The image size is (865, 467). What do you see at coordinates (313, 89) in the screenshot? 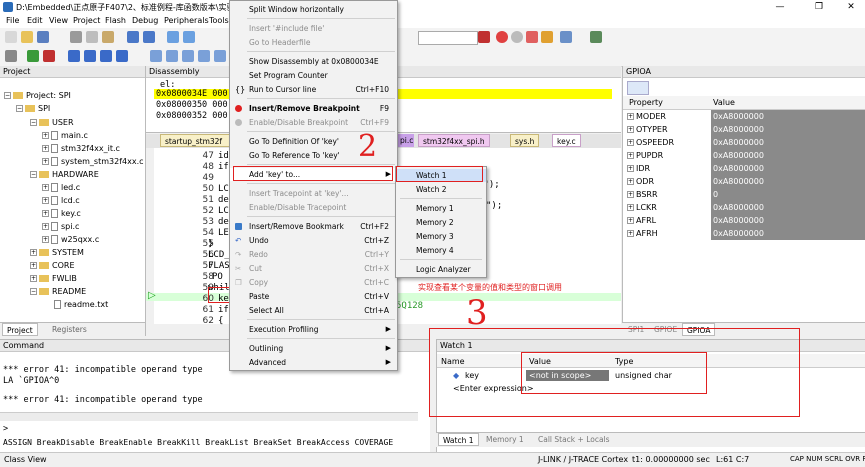
I see `menu-item-run-to-cursor: {} Run to Cursor line Ctrl+F10` at bounding box center [313, 89].